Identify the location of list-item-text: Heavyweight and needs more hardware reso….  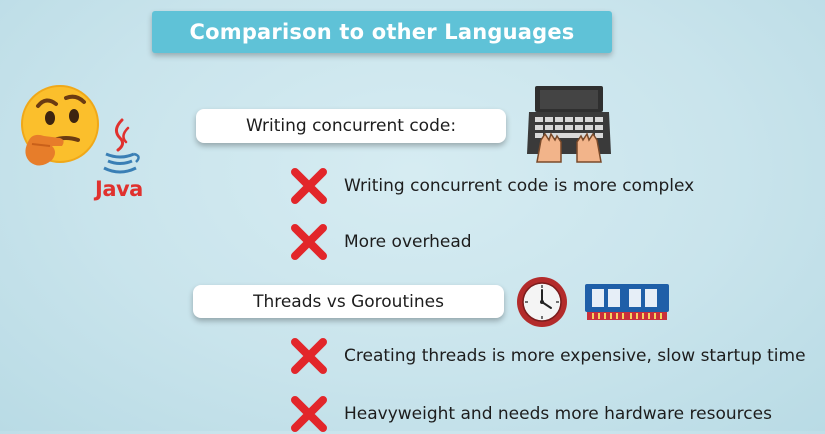
(558, 414).